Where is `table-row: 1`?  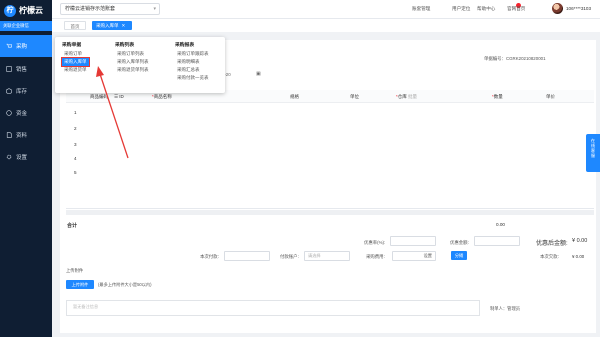 table-row: 1 is located at coordinates (75, 112).